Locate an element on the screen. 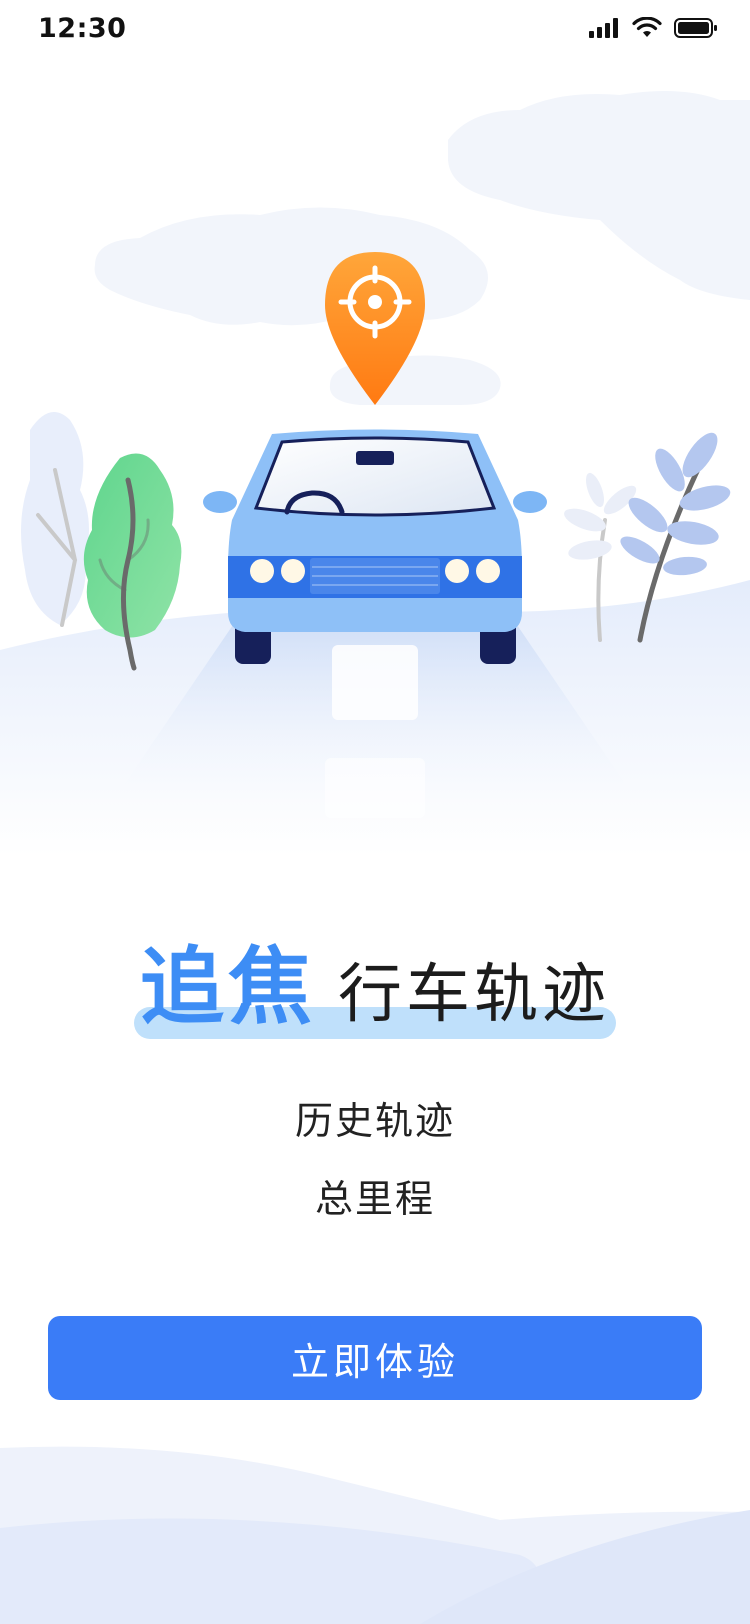 The image size is (750, 1624). background-bush is located at coordinates (55, 518).